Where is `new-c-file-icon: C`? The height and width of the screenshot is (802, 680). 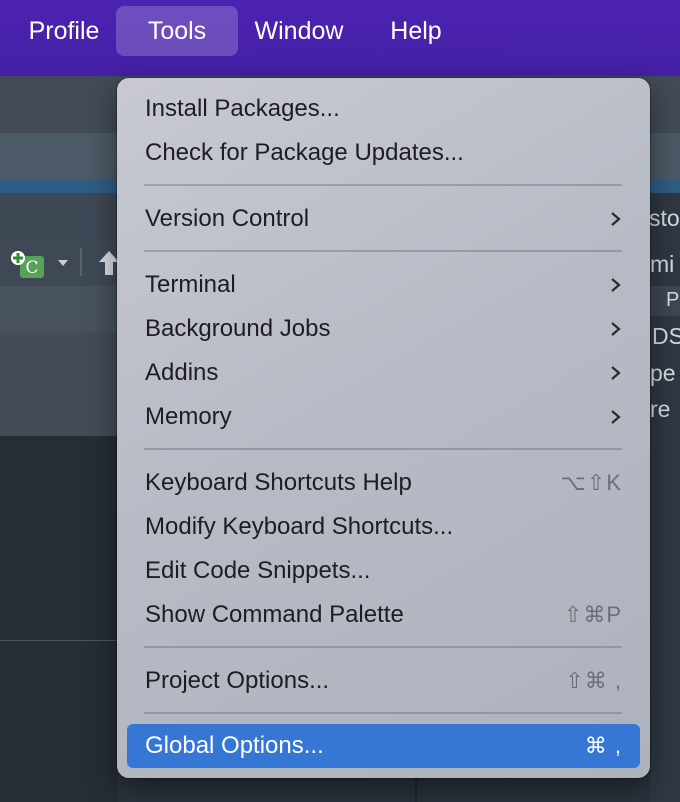 new-c-file-icon: C is located at coordinates (28, 264).